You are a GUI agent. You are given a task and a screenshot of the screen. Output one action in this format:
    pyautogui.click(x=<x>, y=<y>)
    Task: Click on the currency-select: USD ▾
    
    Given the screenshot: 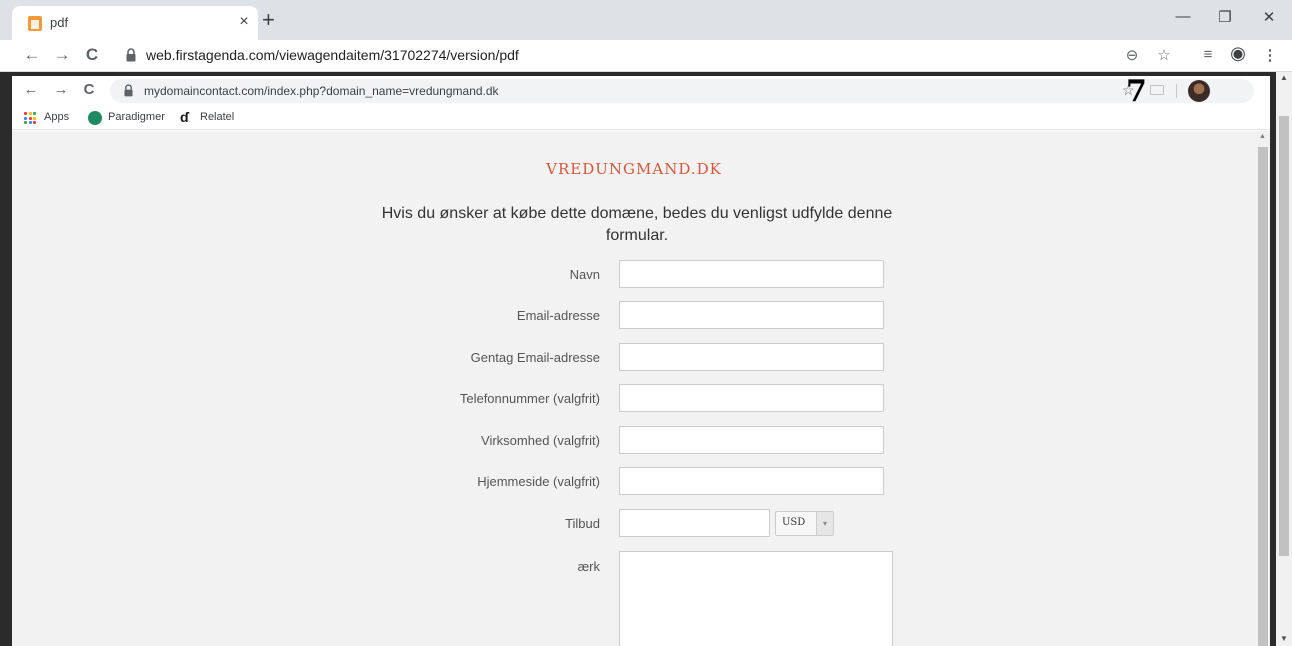 What is the action you would take?
    pyautogui.click(x=804, y=523)
    